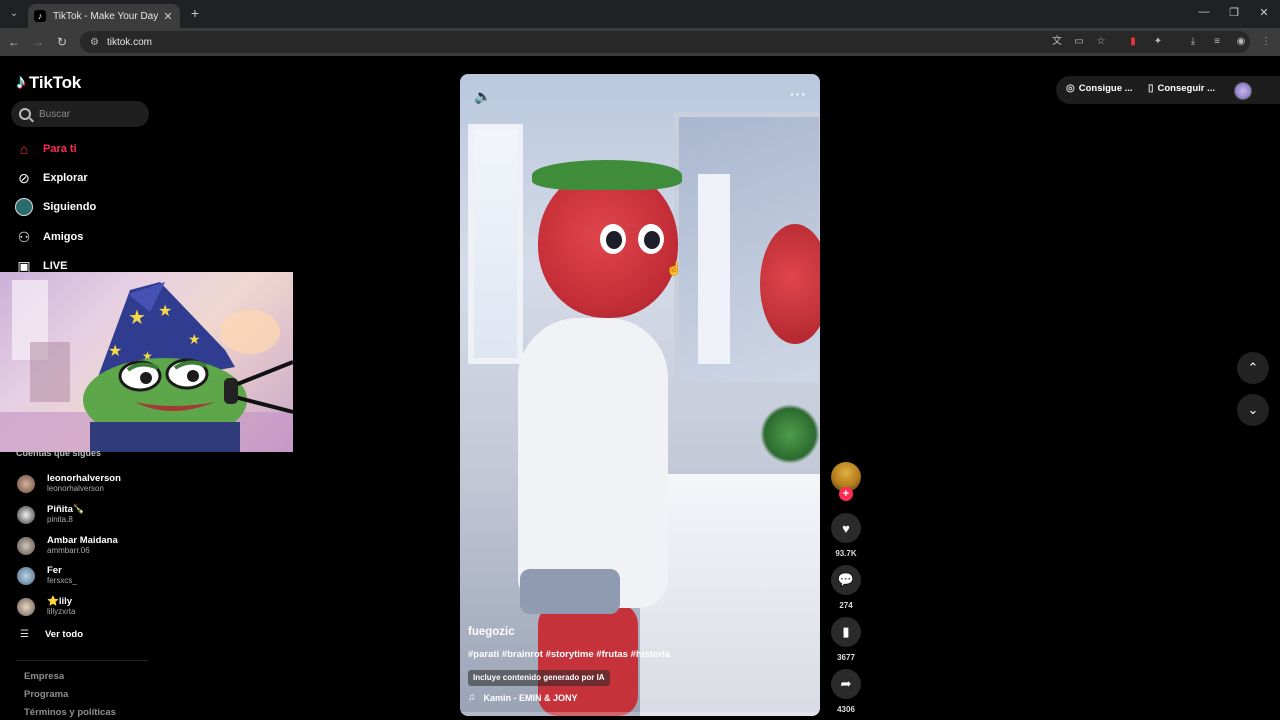  Describe the element at coordinates (472, 697) in the screenshot. I see `music-note-icon: ♫` at that location.